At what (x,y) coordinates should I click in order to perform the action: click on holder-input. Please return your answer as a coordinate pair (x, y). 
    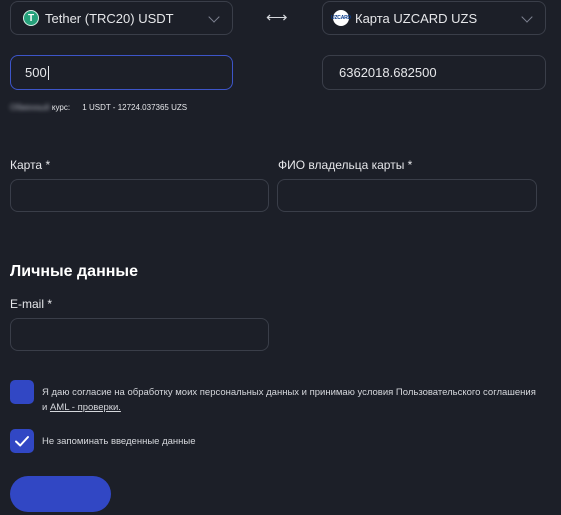
    Looking at the image, I should click on (407, 195).